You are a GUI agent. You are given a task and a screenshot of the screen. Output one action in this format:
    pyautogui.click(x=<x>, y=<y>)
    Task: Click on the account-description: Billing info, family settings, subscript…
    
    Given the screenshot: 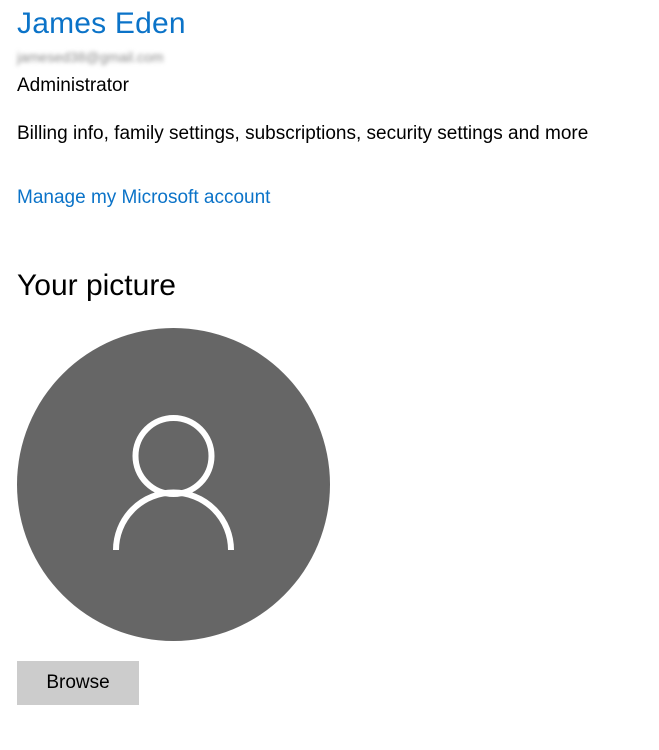 What is the action you would take?
    pyautogui.click(x=303, y=133)
    